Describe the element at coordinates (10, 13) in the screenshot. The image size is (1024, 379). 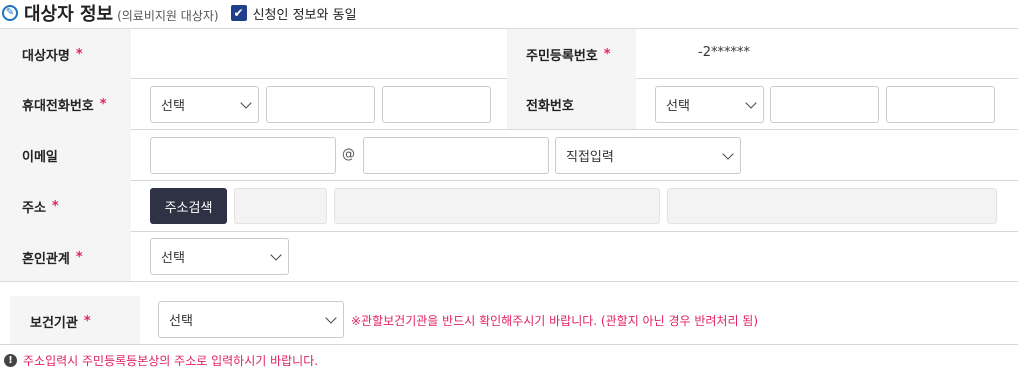
I see `circled-edit-icon: ✎` at that location.